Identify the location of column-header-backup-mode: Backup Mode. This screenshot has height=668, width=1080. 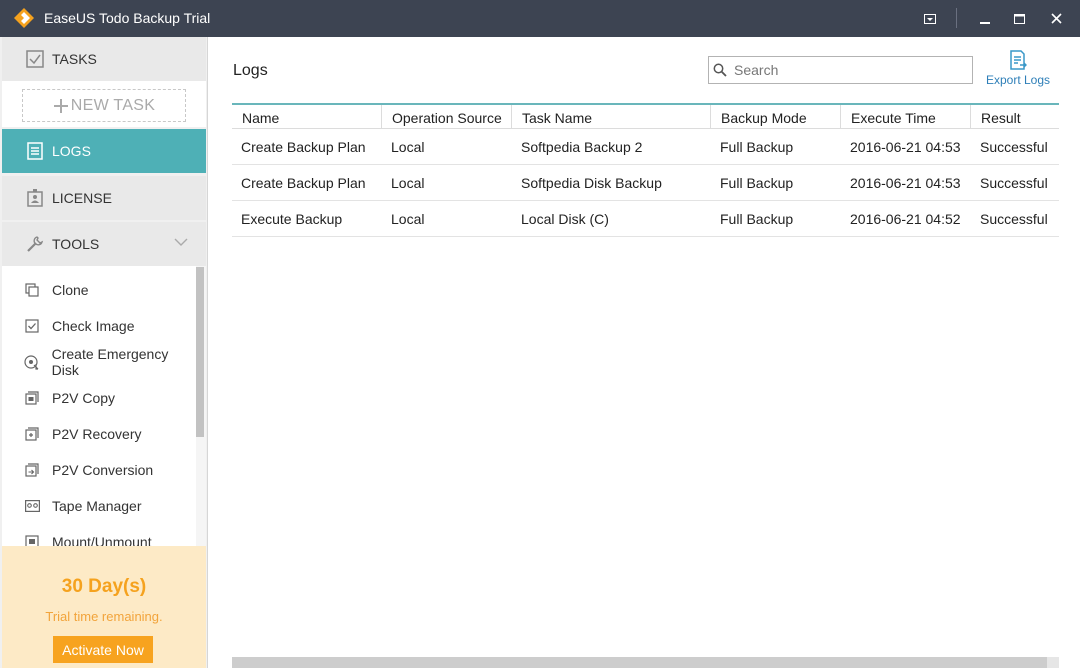
(776, 117).